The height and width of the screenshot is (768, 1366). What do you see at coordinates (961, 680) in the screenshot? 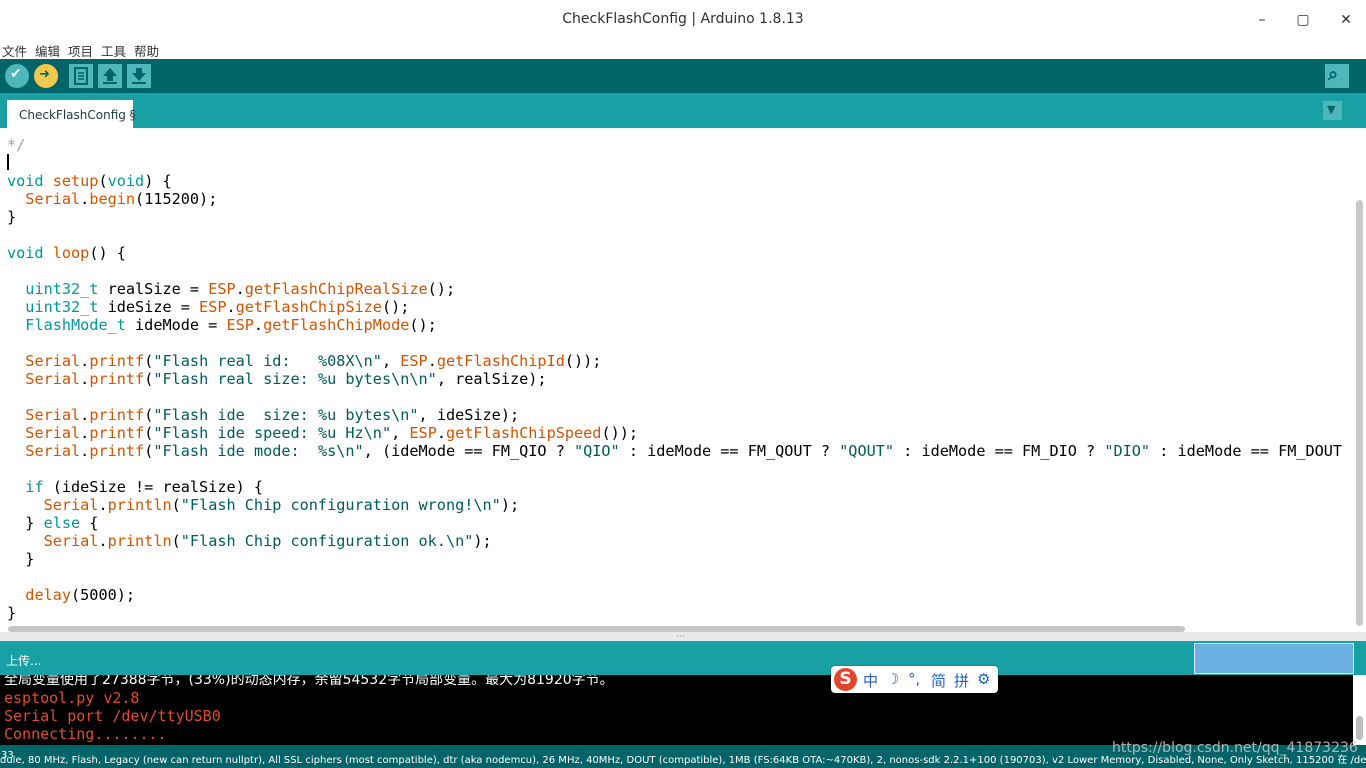
I see `ime-pinyin: 拼` at bounding box center [961, 680].